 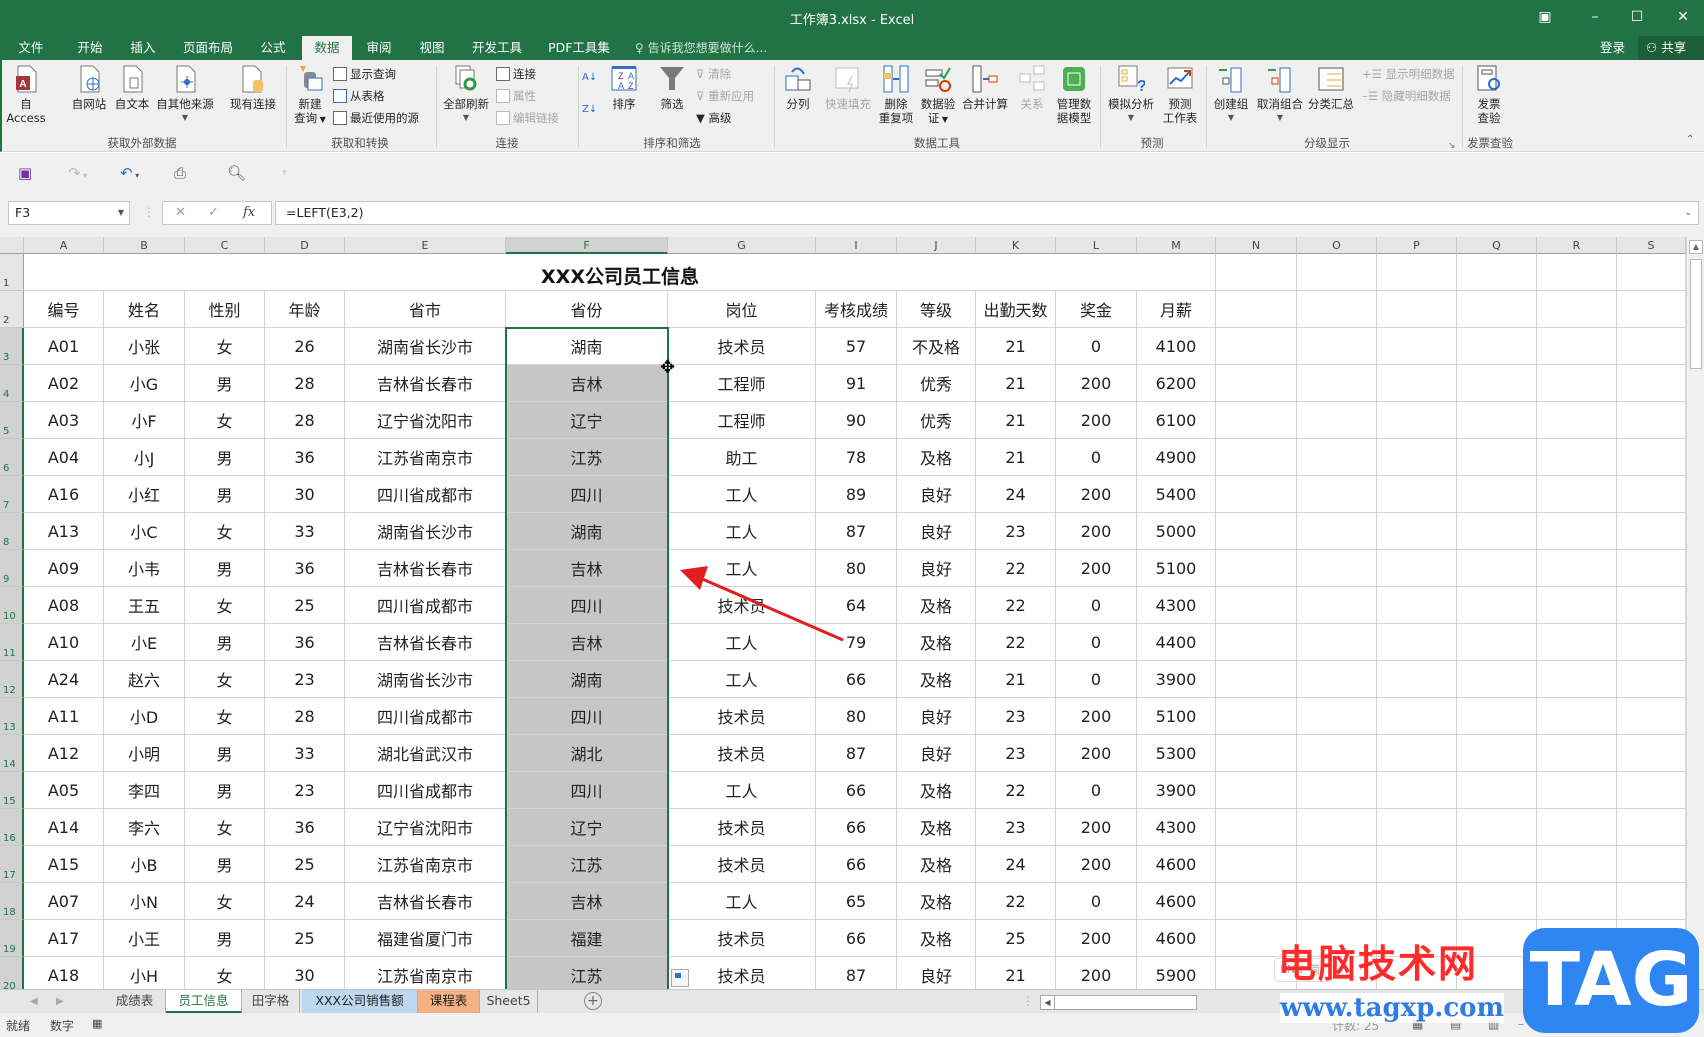 What do you see at coordinates (12, 346) in the screenshot?
I see `row-header-3: 3` at bounding box center [12, 346].